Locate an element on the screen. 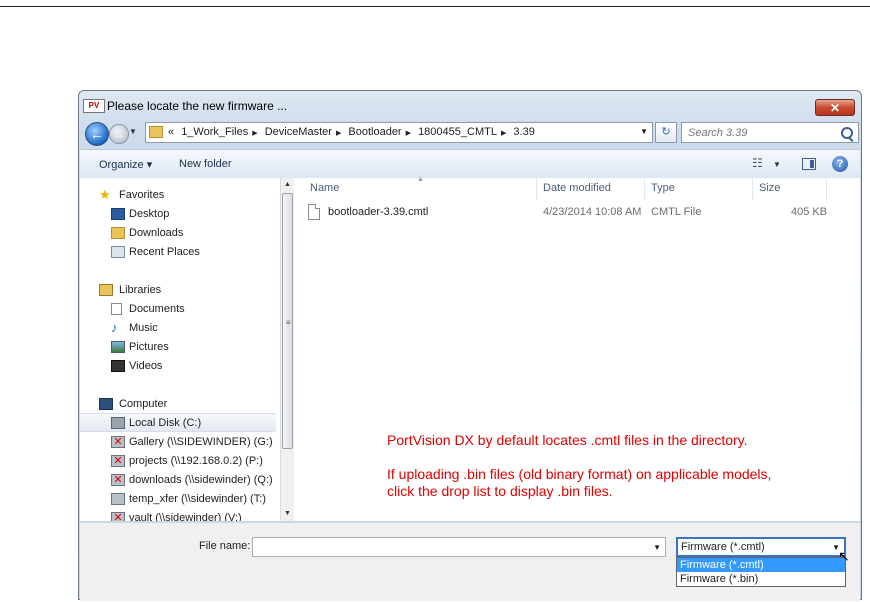  downloads-icon is located at coordinates (118, 233).